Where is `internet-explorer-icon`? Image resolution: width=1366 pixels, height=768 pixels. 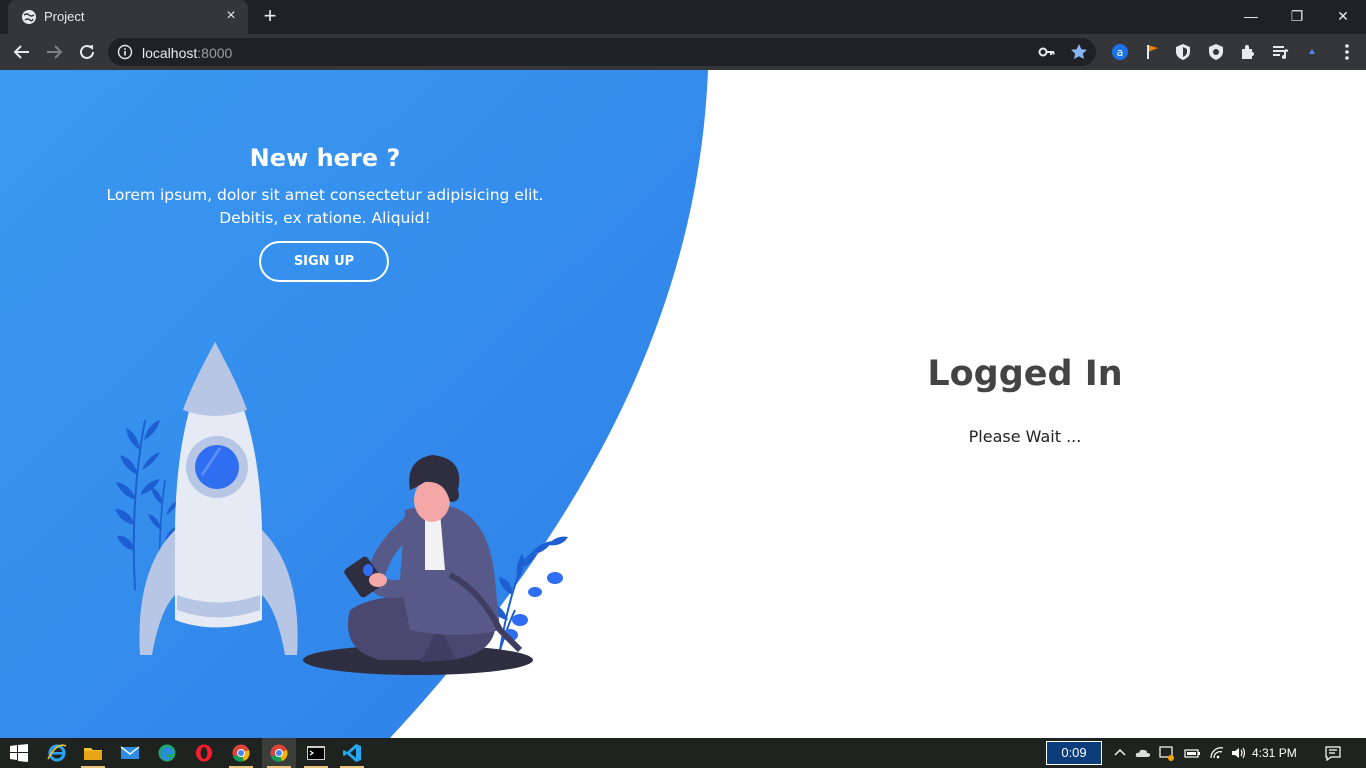 internet-explorer-icon is located at coordinates (57, 753).